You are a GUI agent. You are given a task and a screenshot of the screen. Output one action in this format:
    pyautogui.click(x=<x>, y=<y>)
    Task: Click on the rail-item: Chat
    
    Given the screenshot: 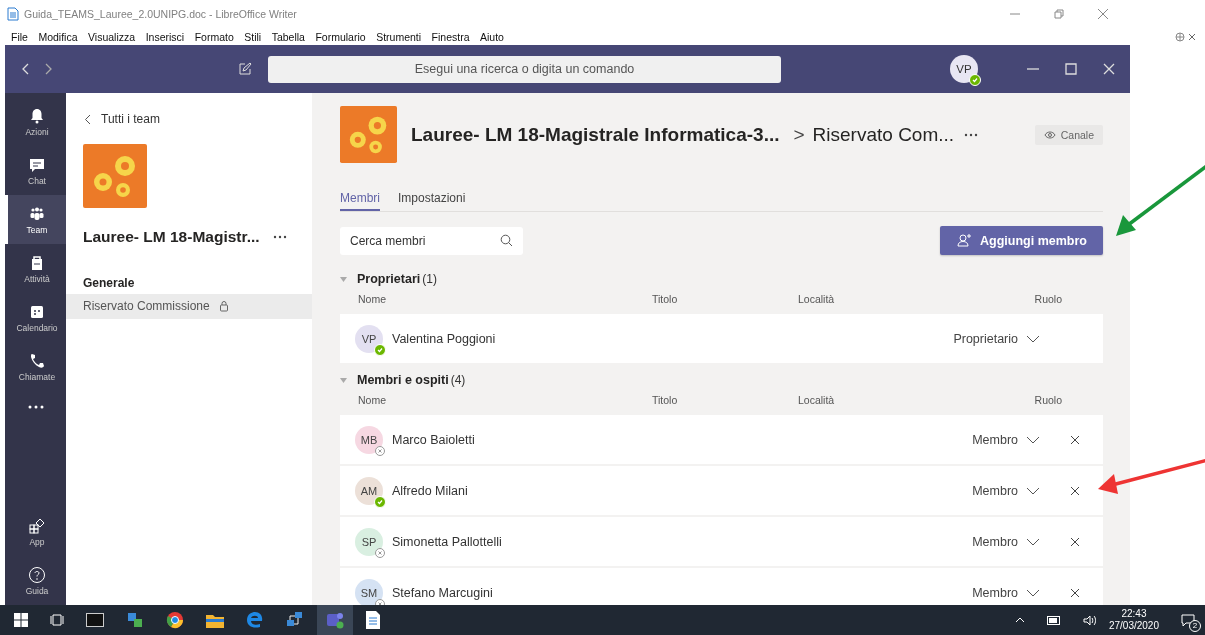 What is the action you would take?
    pyautogui.click(x=35, y=170)
    